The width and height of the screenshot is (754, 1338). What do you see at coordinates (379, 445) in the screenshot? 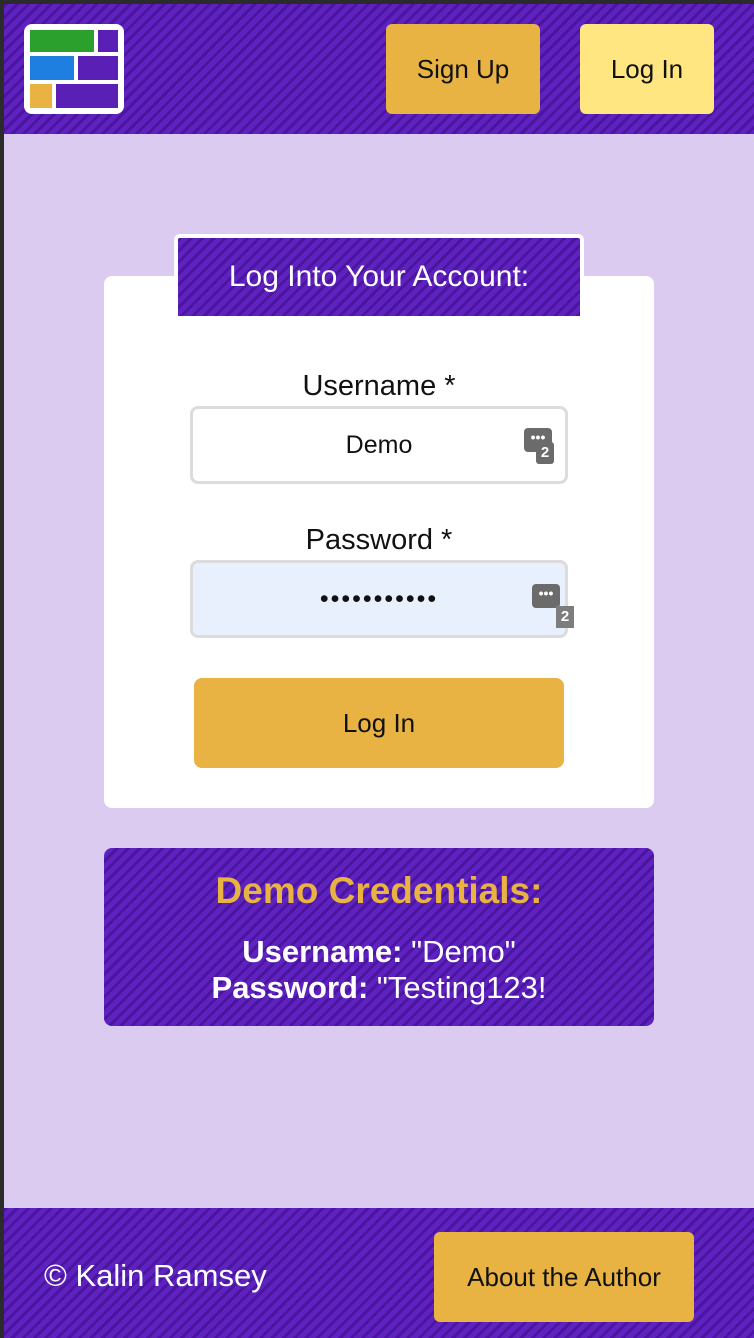
I see `username-input` at bounding box center [379, 445].